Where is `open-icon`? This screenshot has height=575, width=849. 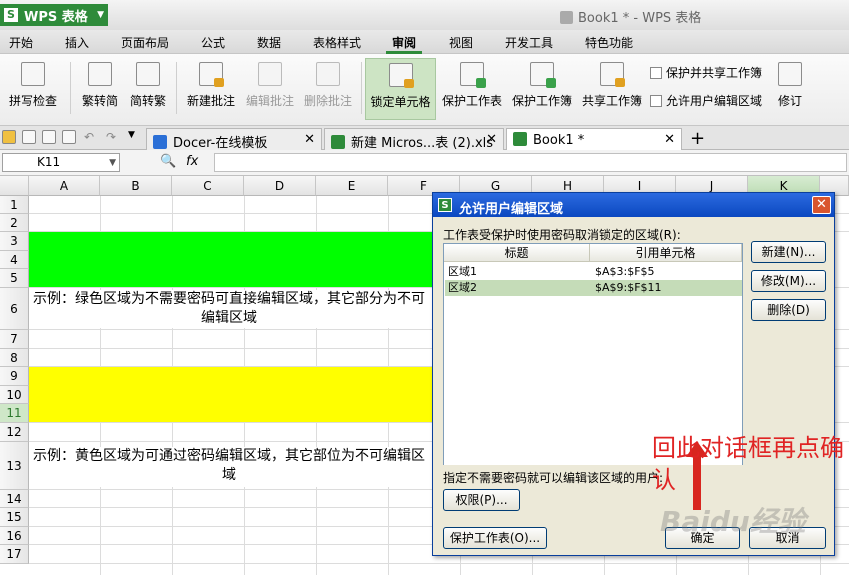
open-icon is located at coordinates (9, 137).